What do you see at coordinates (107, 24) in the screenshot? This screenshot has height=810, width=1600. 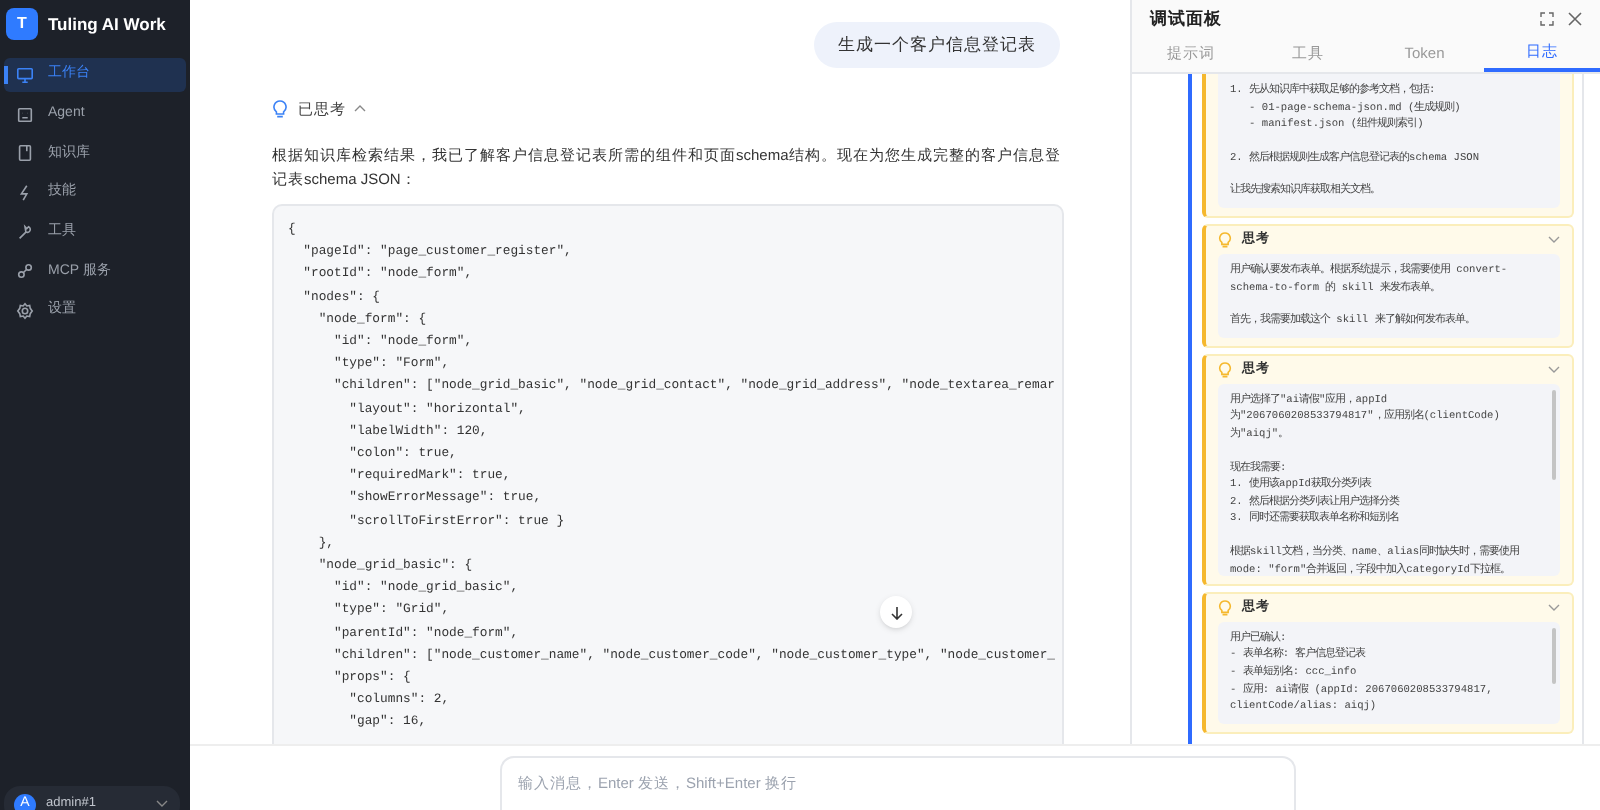 I see `app-name: Tuling AI Work` at bounding box center [107, 24].